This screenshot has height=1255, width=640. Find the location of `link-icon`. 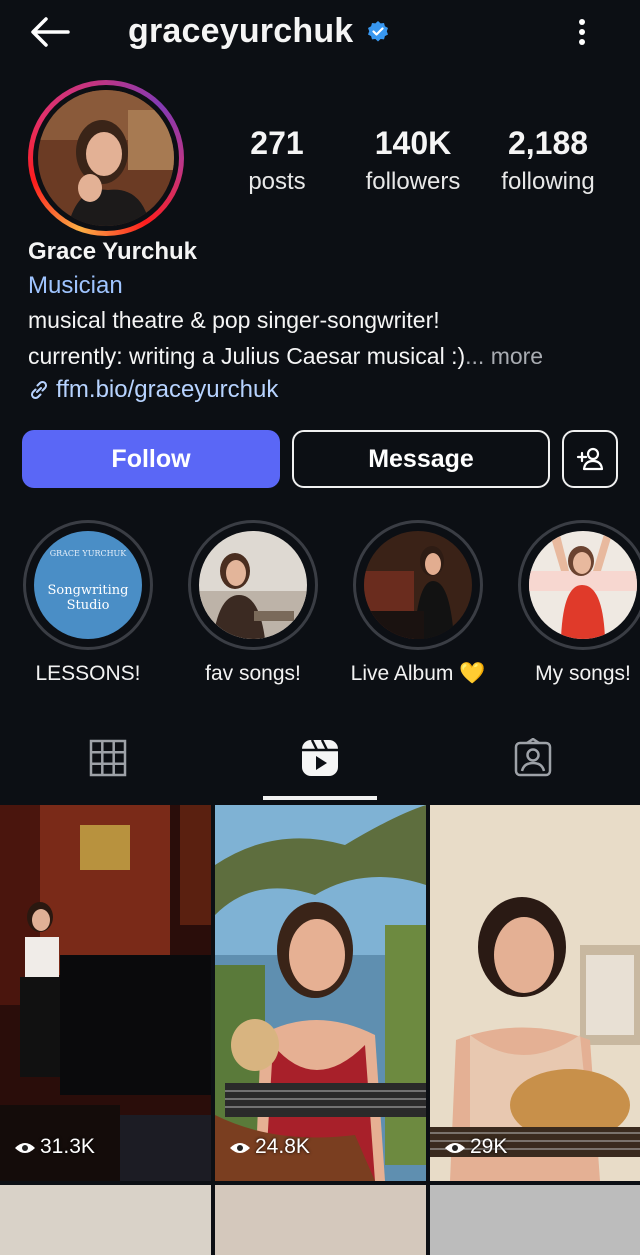

link-icon is located at coordinates (39, 390).